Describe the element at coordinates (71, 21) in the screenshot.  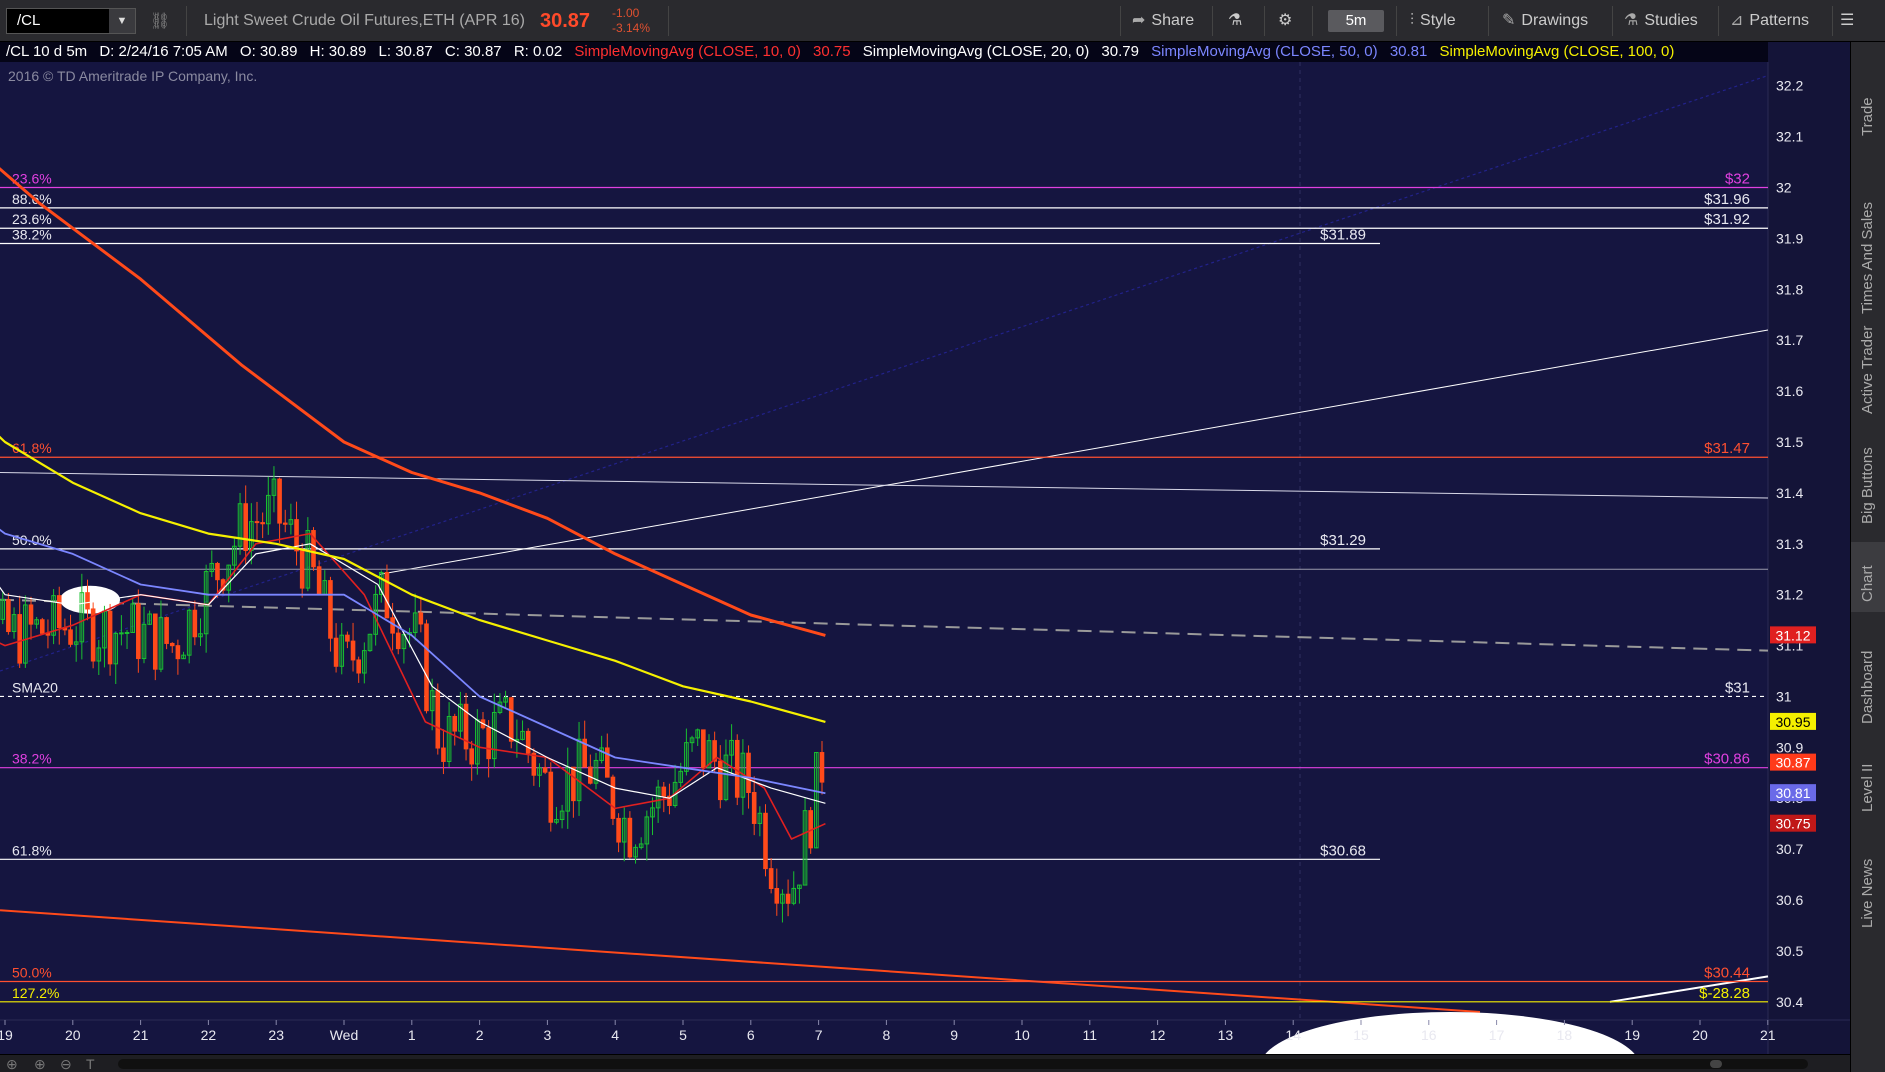
I see `symbol-selector: /CL ▼` at that location.